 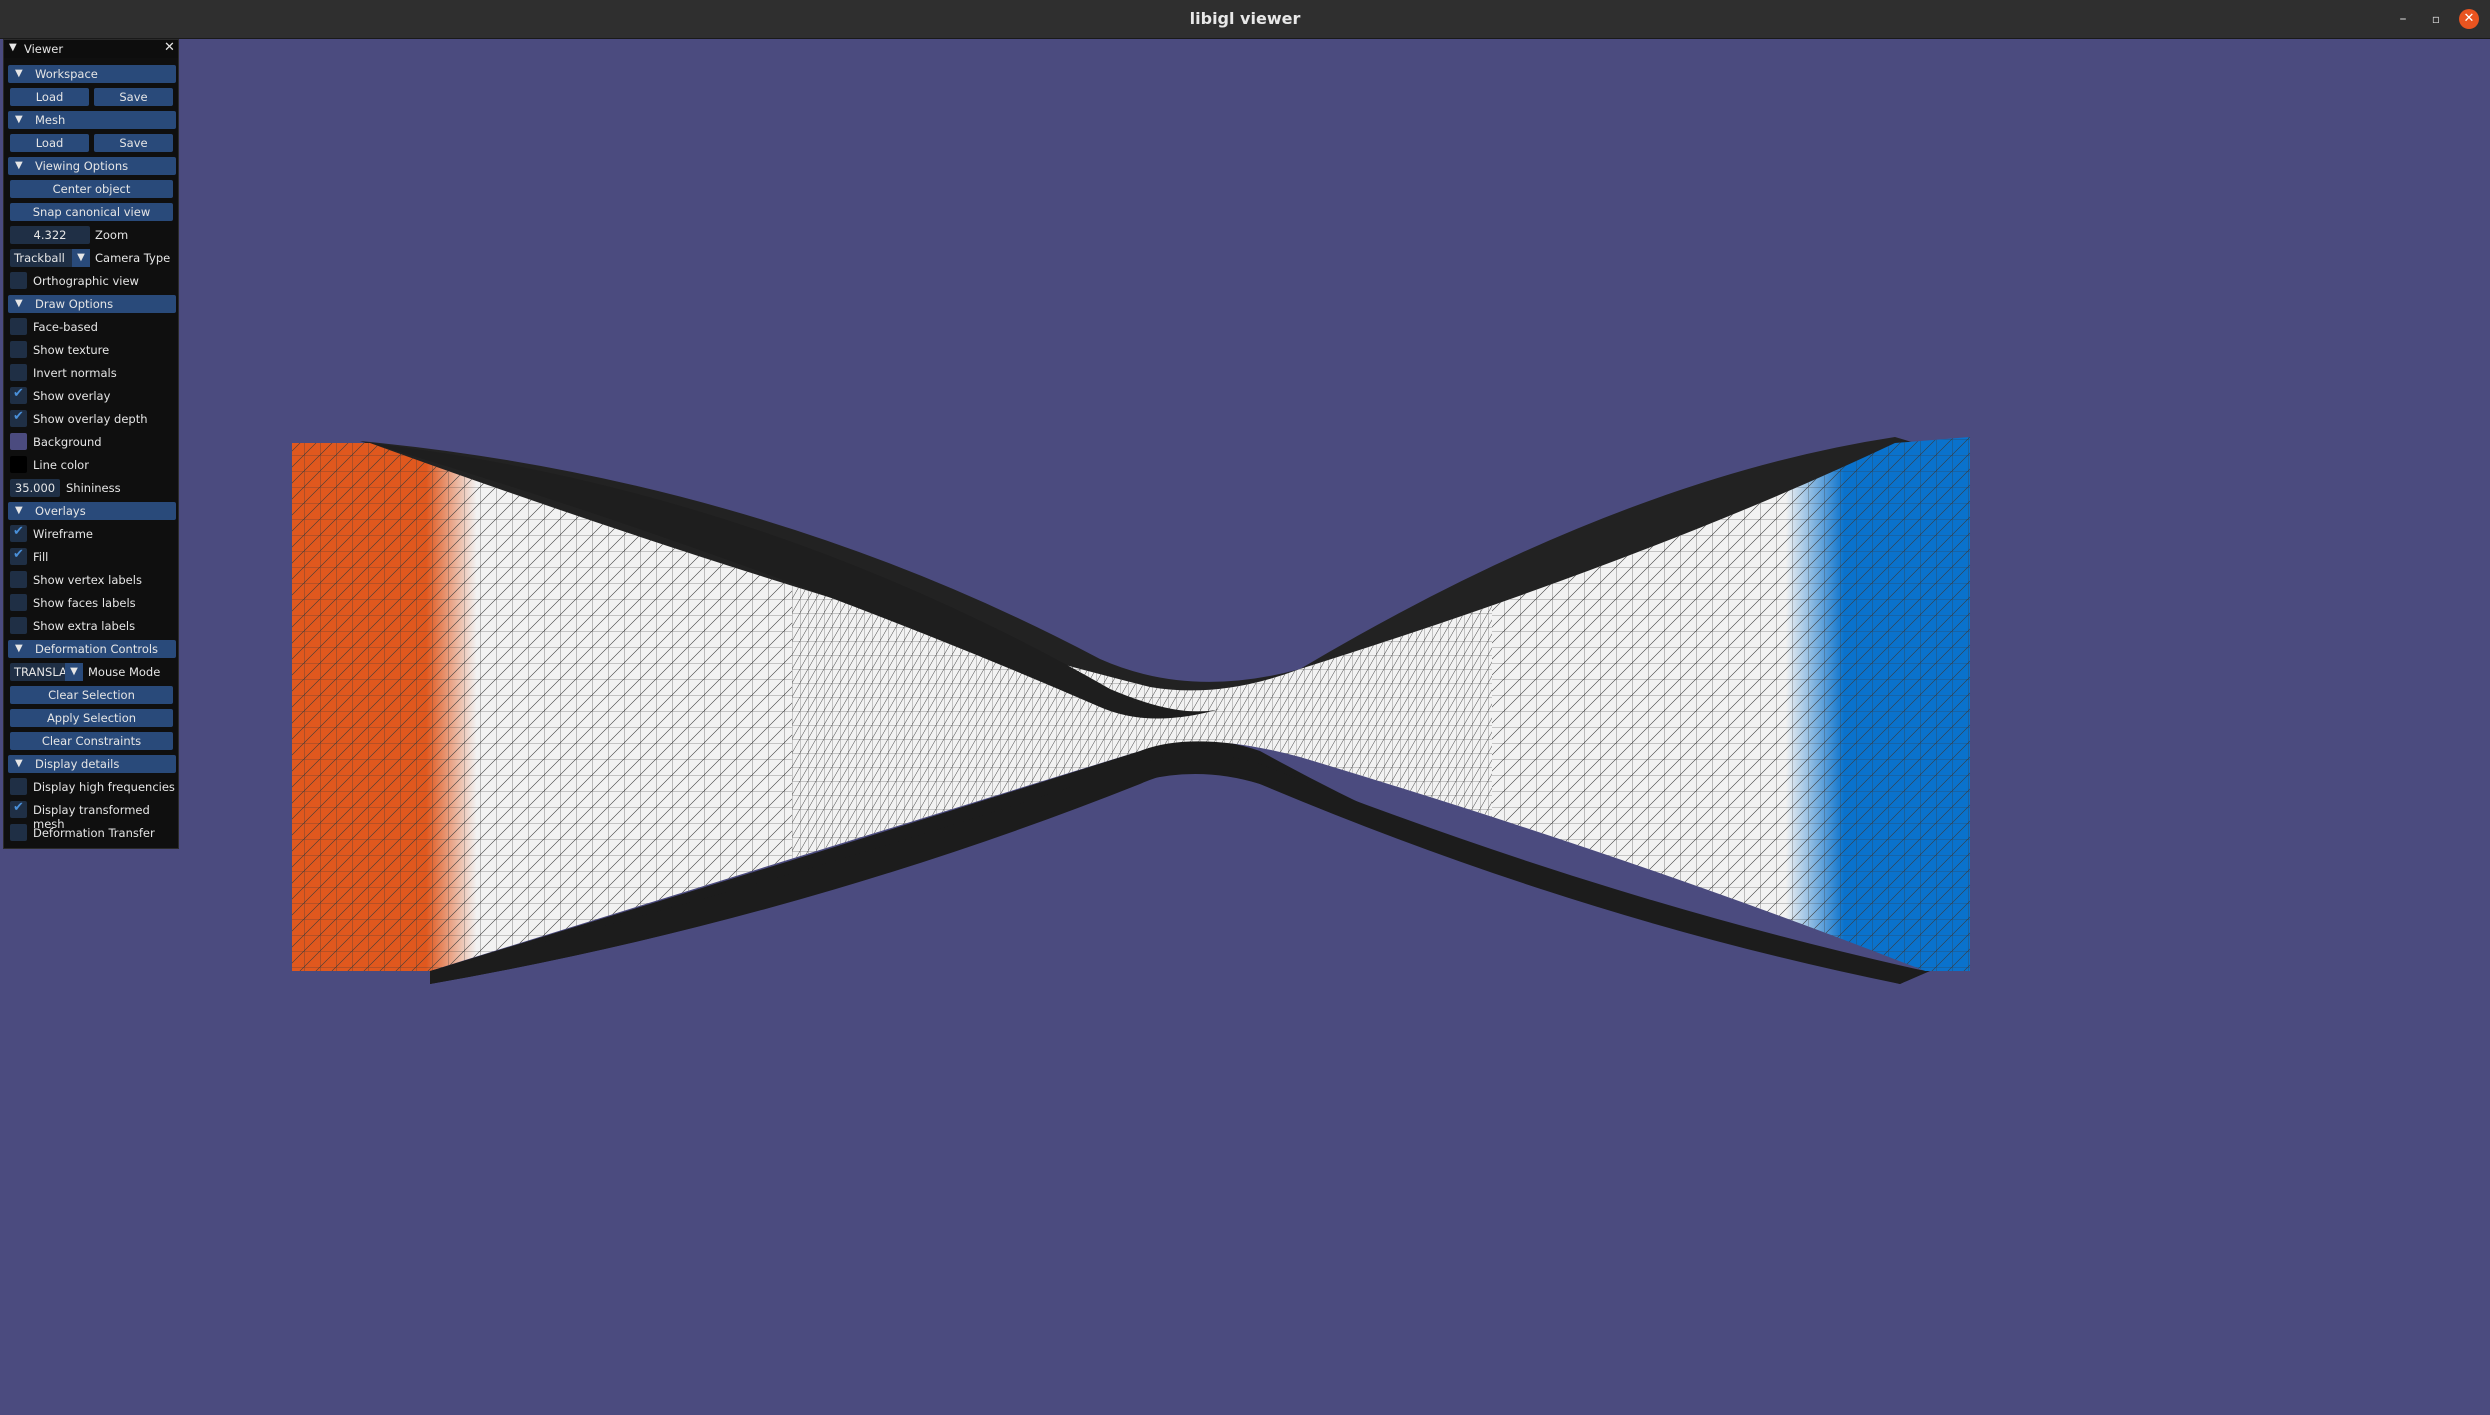 I want to click on maximize-icon: ▫, so click(x=2436, y=19).